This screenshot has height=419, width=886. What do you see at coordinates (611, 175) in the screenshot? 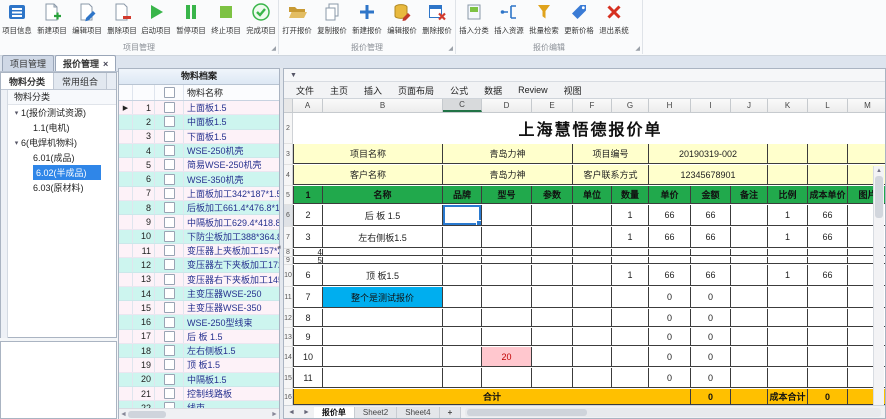
I see `info-label: 客户联系方式` at bounding box center [611, 175].